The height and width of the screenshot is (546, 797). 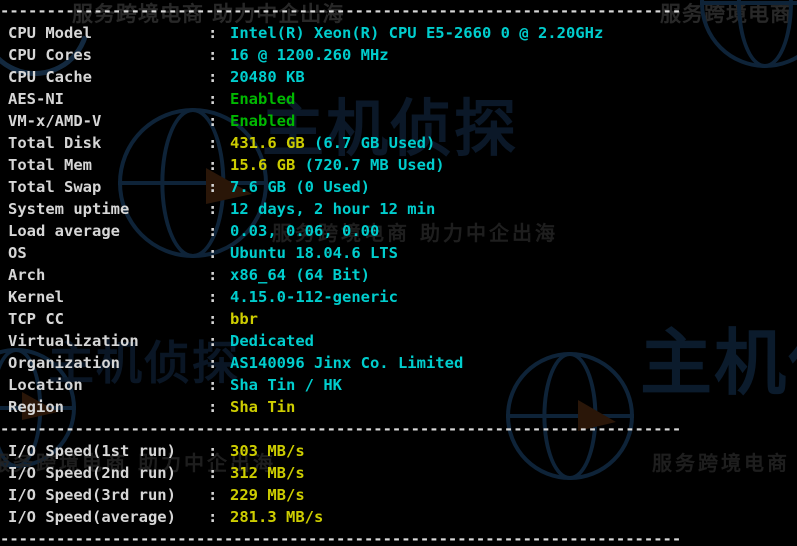 What do you see at coordinates (267, 495) in the screenshot?
I see `io-speed-value: 229 MB/s` at bounding box center [267, 495].